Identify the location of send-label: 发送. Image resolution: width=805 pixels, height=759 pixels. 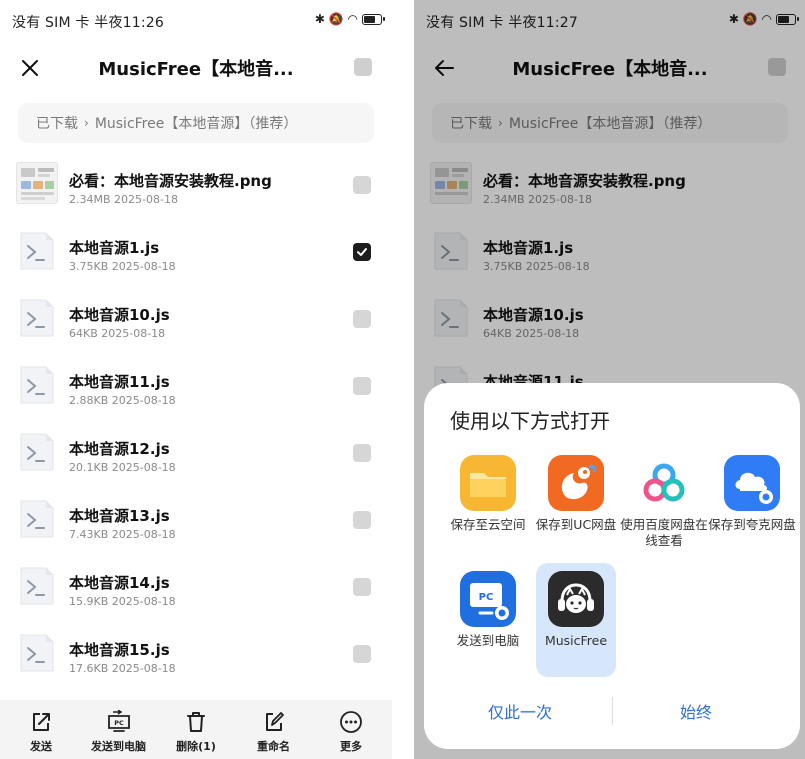
(41, 746).